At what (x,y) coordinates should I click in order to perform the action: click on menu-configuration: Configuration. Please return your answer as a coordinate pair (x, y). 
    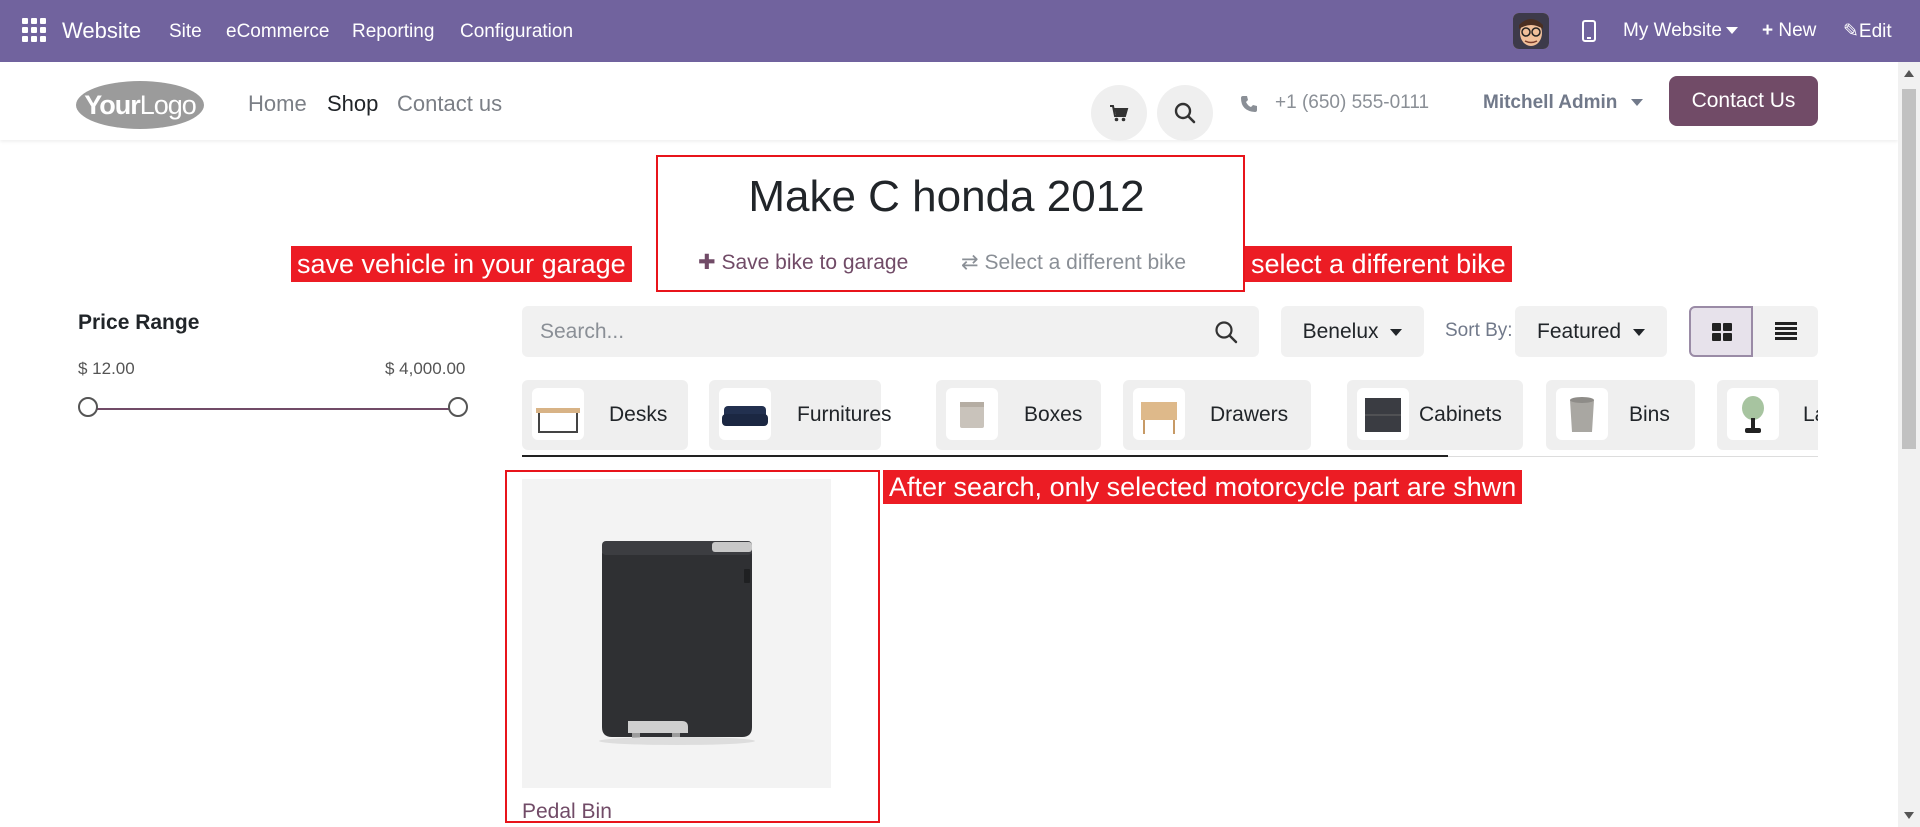
    Looking at the image, I should click on (516, 32).